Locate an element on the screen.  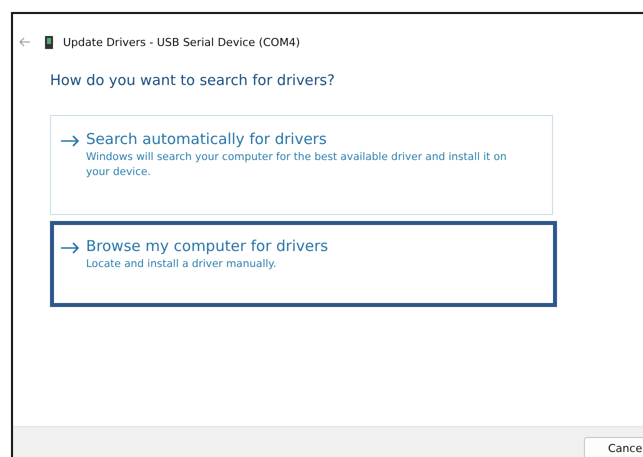
device-icon is located at coordinates (49, 42).